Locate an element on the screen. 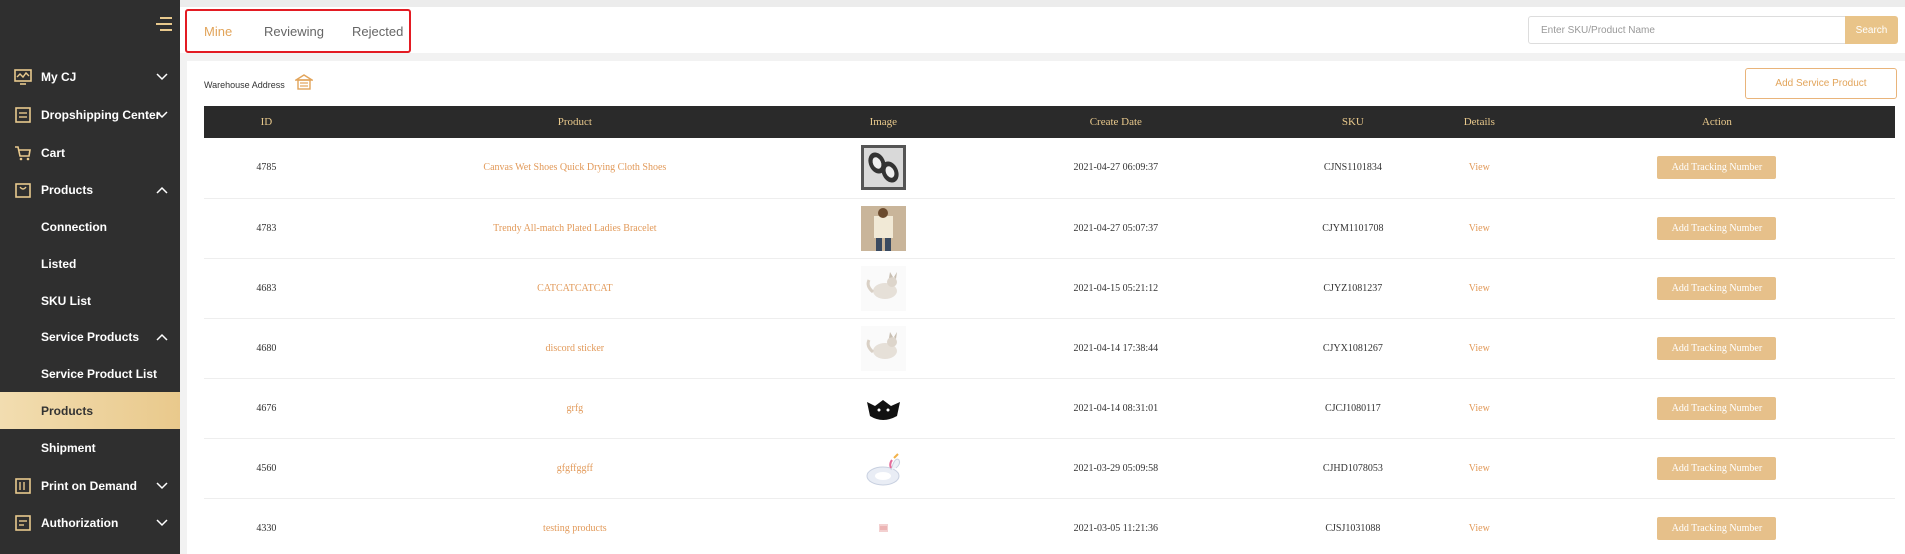 The height and width of the screenshot is (554, 1905). sidebar-item-service-products-products: Products is located at coordinates (90, 410).